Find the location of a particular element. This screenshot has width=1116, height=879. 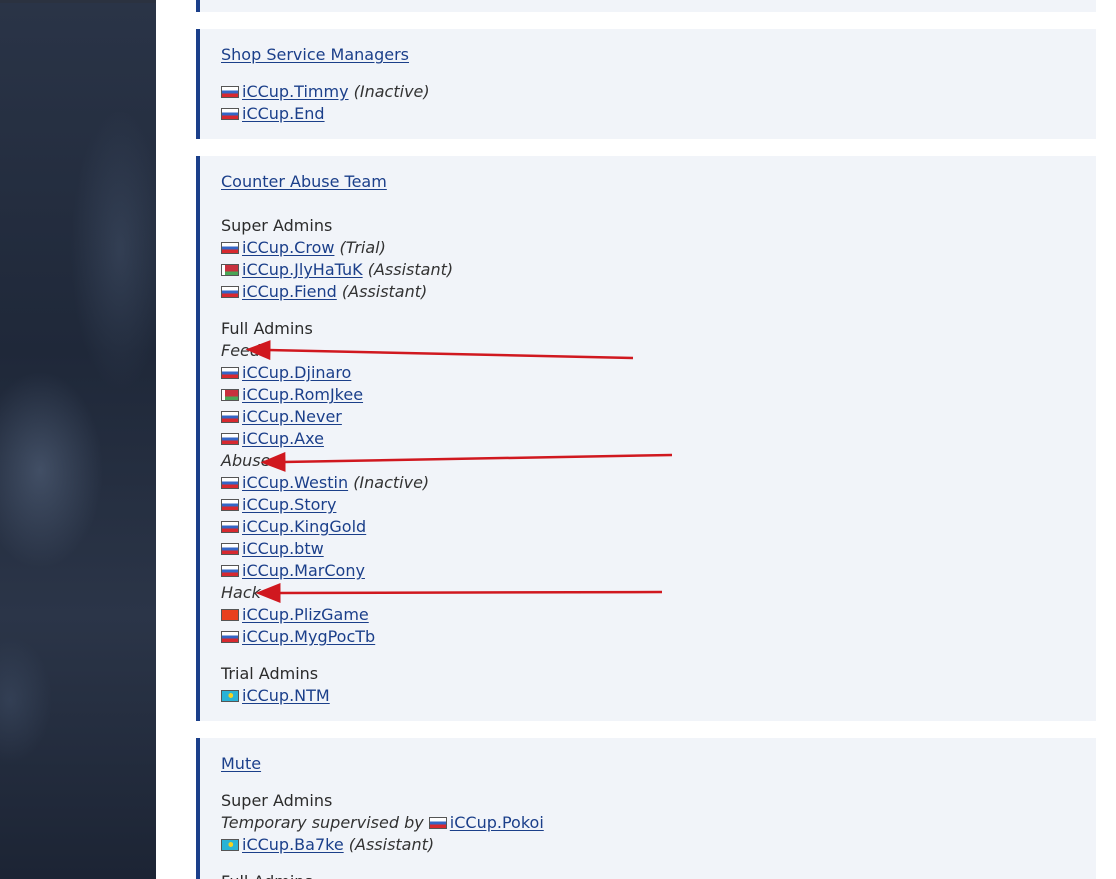

member-link: iCCup.KingGold is located at coordinates (304, 526).